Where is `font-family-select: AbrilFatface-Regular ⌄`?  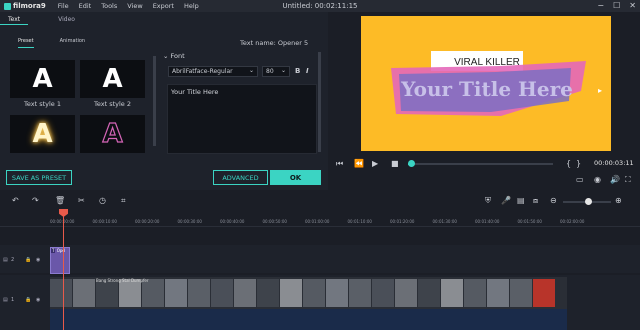
font-family-select: AbrilFatface-Regular ⌄ is located at coordinates (213, 71).